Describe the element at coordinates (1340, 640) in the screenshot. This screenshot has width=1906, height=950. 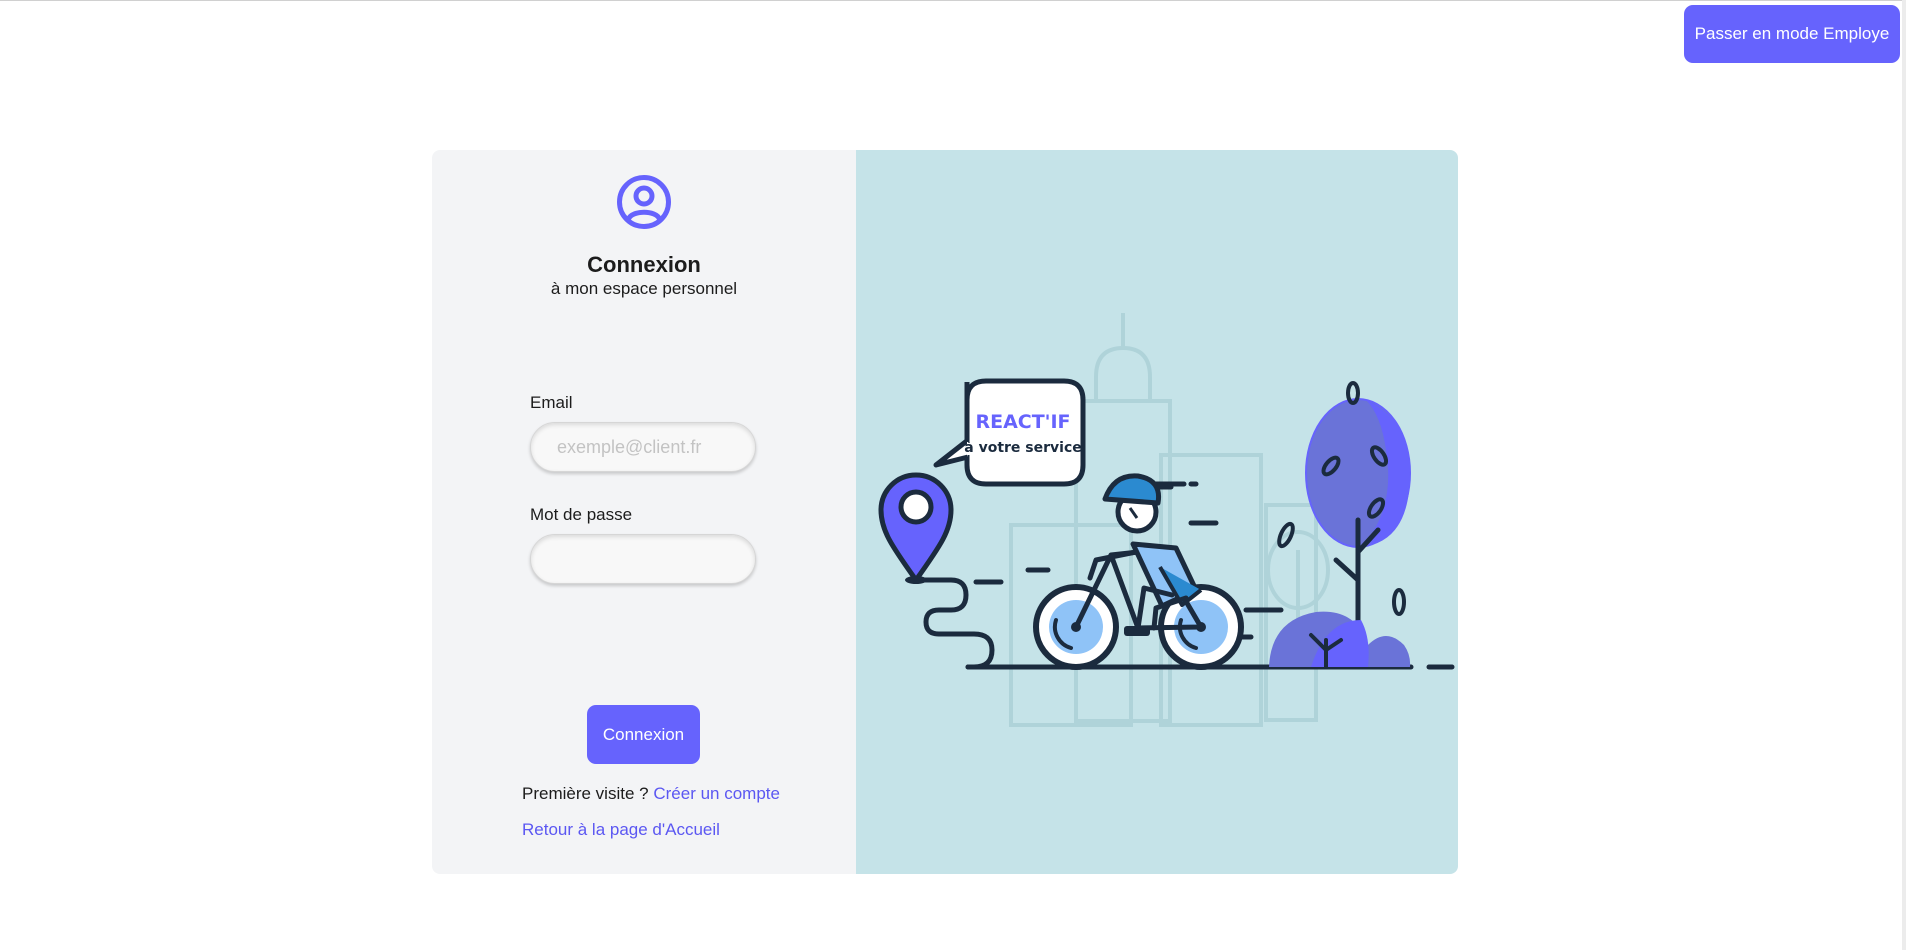
I see `bush-graphic` at that location.